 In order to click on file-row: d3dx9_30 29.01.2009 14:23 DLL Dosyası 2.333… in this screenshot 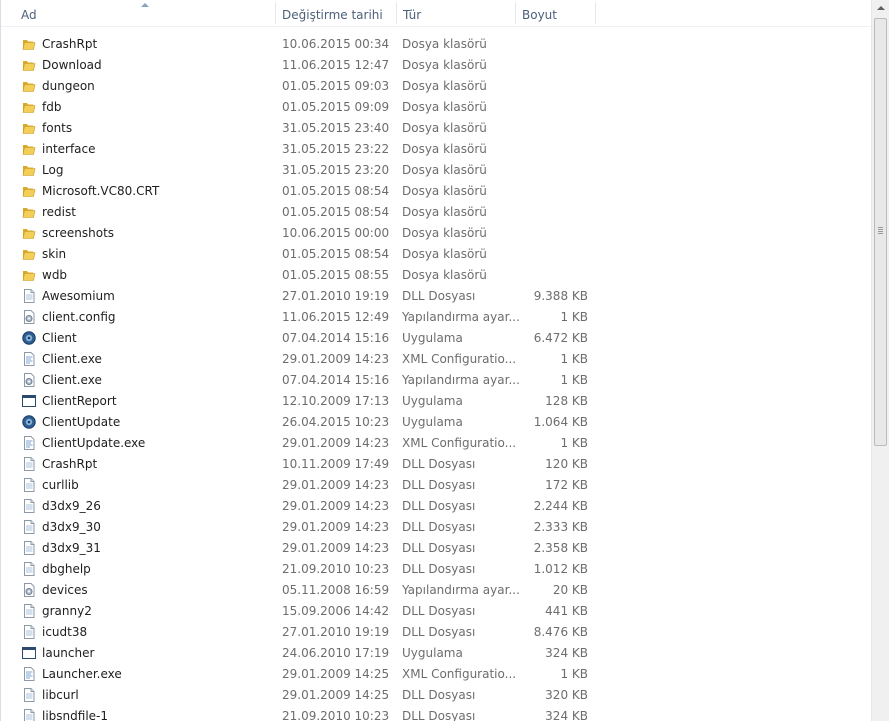, I will do `click(436, 527)`.